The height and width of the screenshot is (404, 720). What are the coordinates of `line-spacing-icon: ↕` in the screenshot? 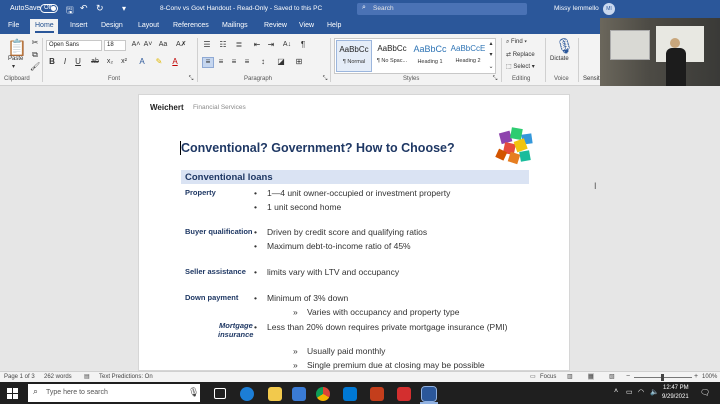 It's located at (263, 62).